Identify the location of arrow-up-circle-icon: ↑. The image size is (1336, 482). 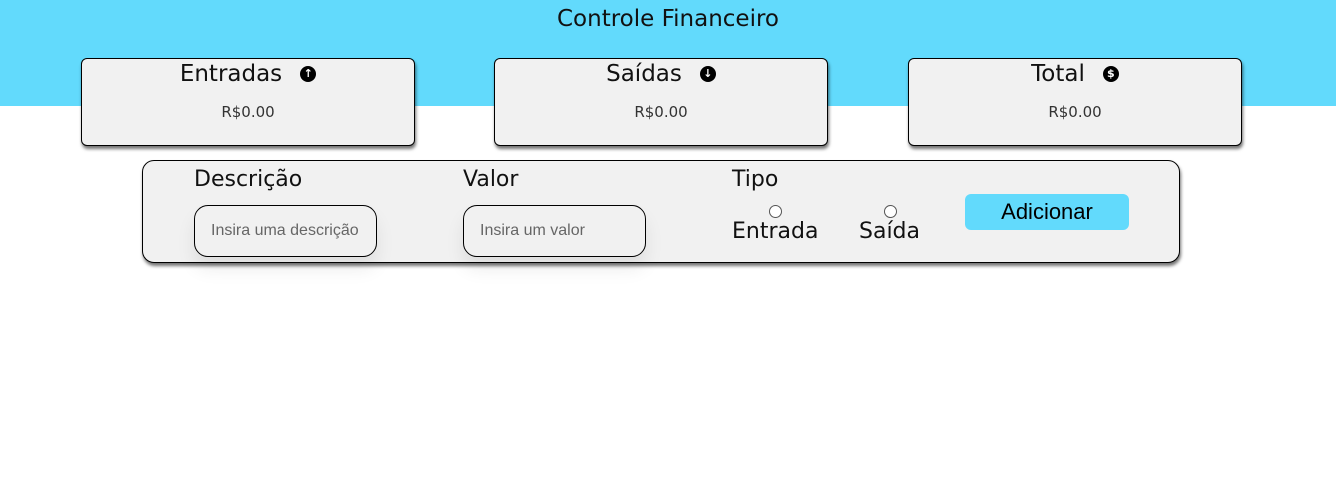
(308, 74).